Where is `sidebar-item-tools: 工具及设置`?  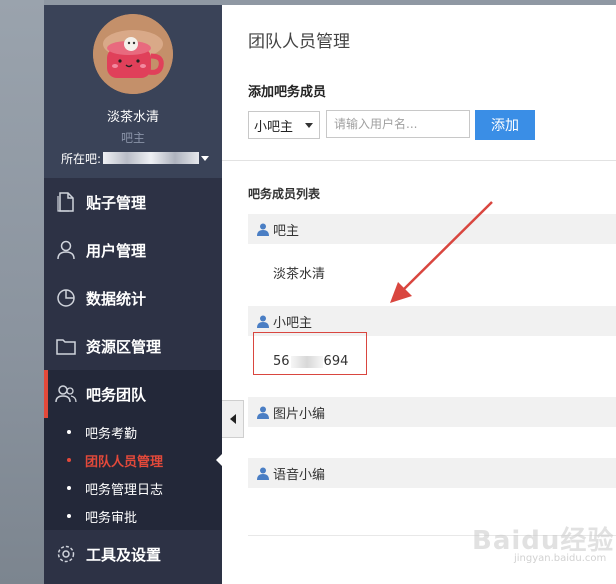 sidebar-item-tools: 工具及设置 is located at coordinates (133, 554).